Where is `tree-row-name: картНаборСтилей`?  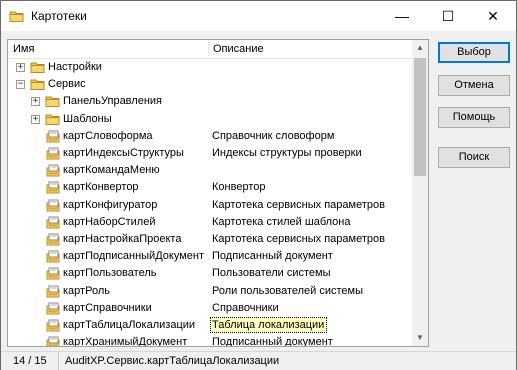
tree-row-name: картНаборСтилей is located at coordinates (109, 222).